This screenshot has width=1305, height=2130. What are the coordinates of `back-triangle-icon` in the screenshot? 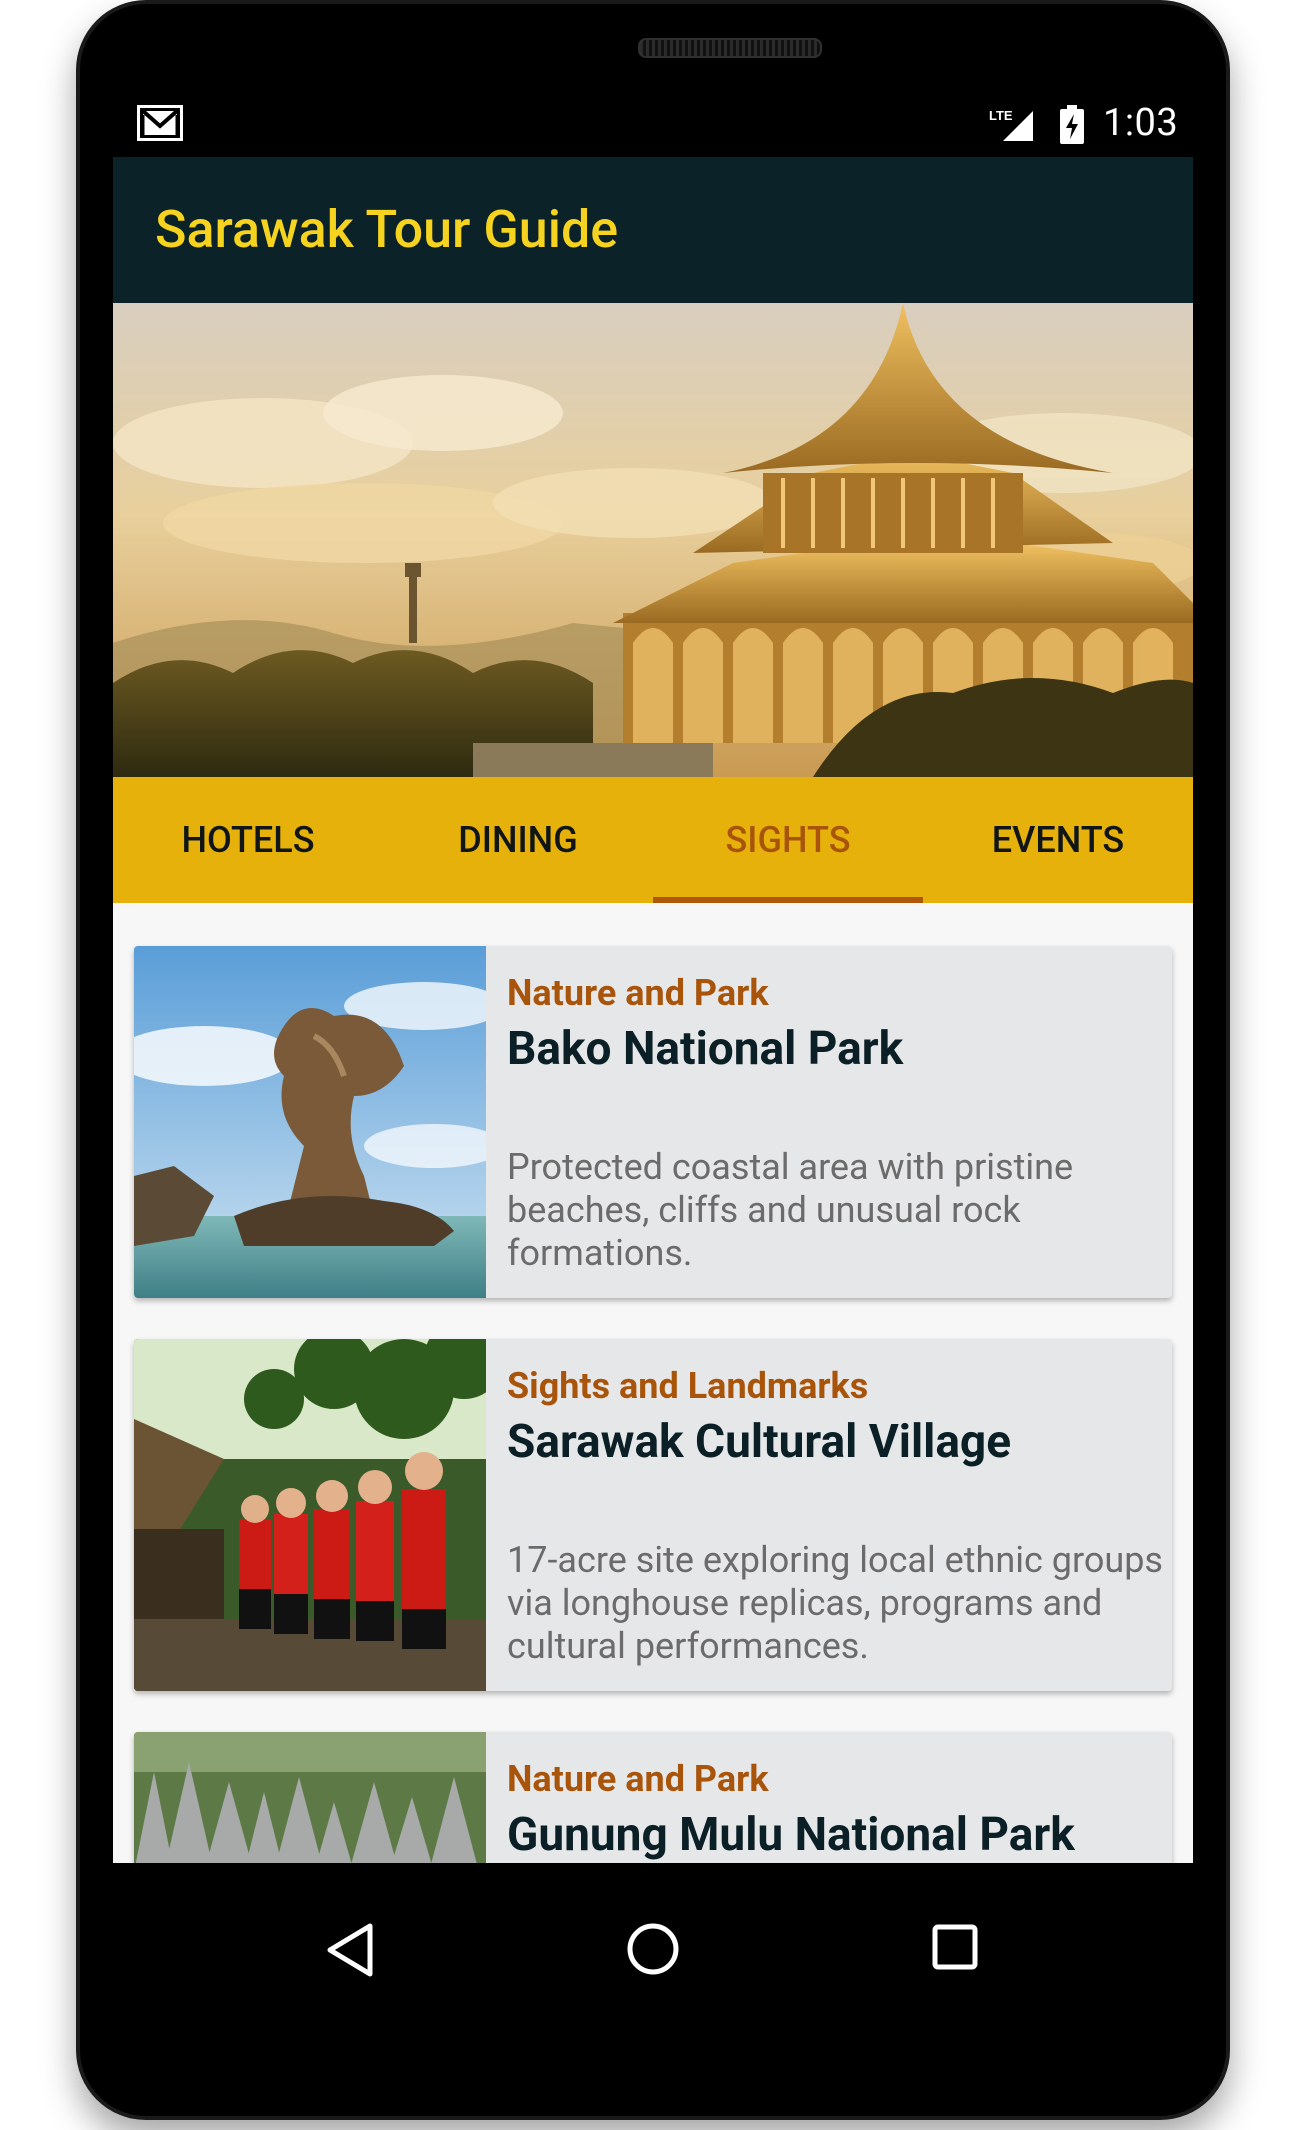 It's located at (350, 1950).